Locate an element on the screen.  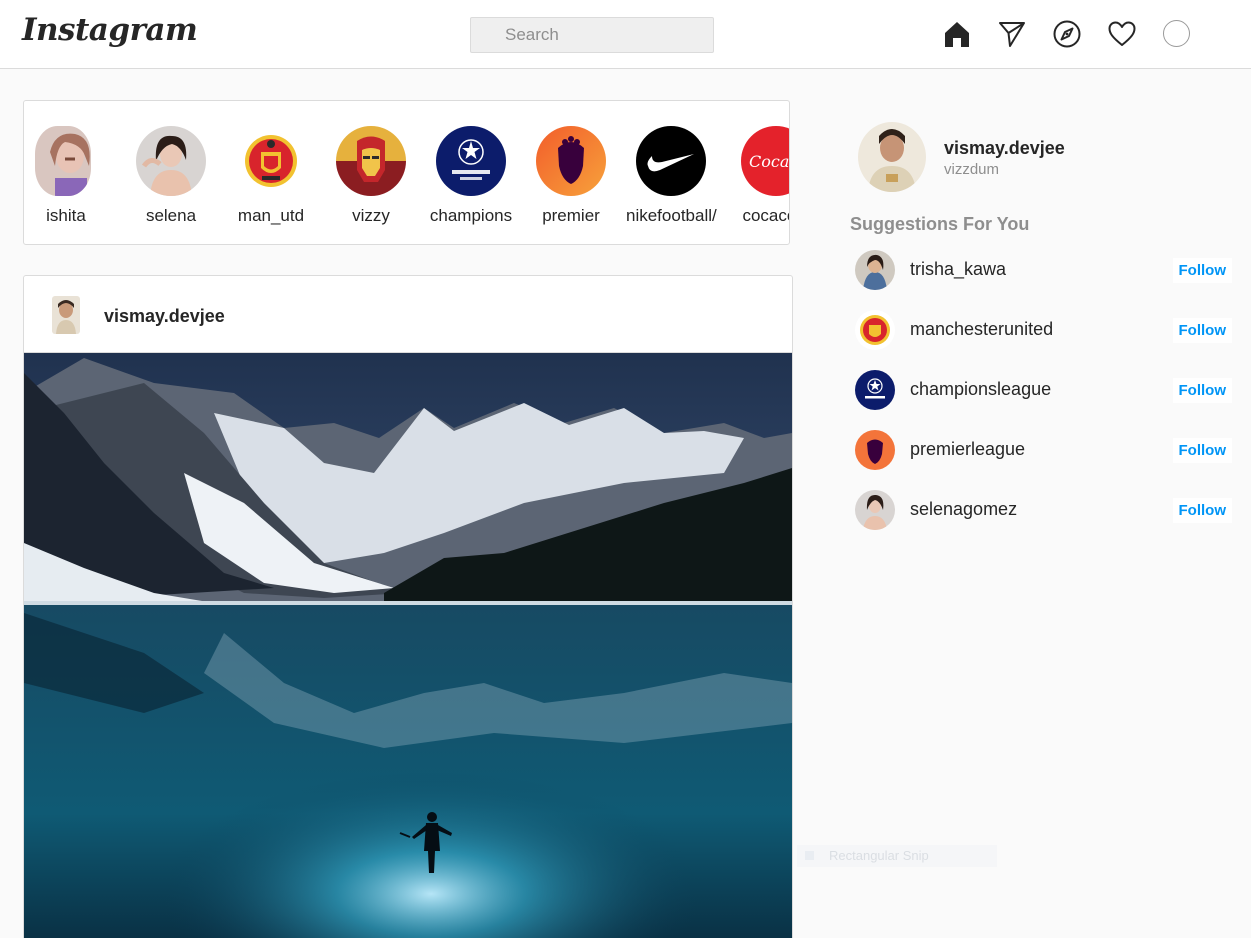
suggestion-item: championsleague Follow is located at coordinates (1042, 392).